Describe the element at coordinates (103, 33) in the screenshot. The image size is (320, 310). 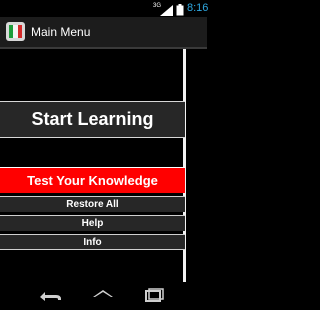
I see `action-bar: Main Menu` at that location.